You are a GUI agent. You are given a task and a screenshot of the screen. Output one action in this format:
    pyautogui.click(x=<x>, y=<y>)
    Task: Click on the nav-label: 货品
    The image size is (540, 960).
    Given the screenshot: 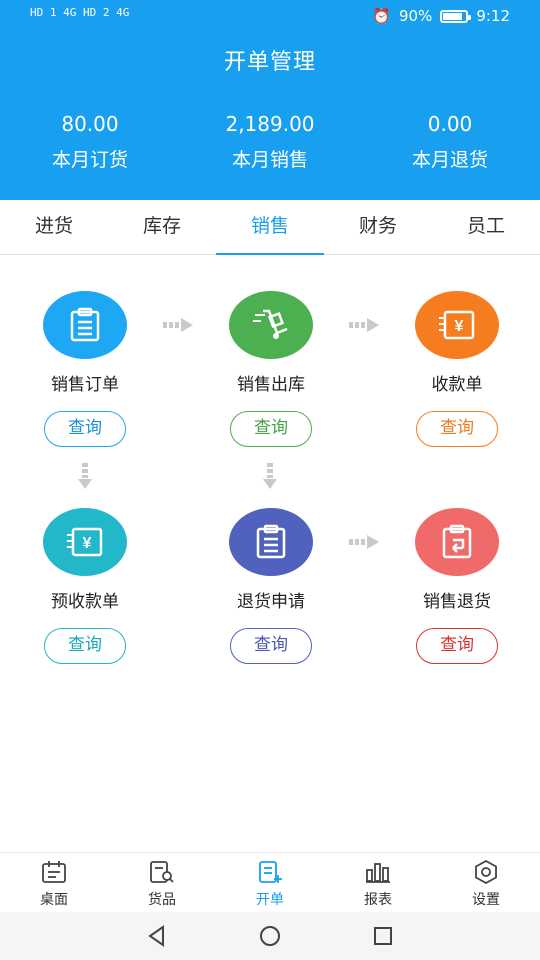 What is the action you would take?
    pyautogui.click(x=162, y=900)
    